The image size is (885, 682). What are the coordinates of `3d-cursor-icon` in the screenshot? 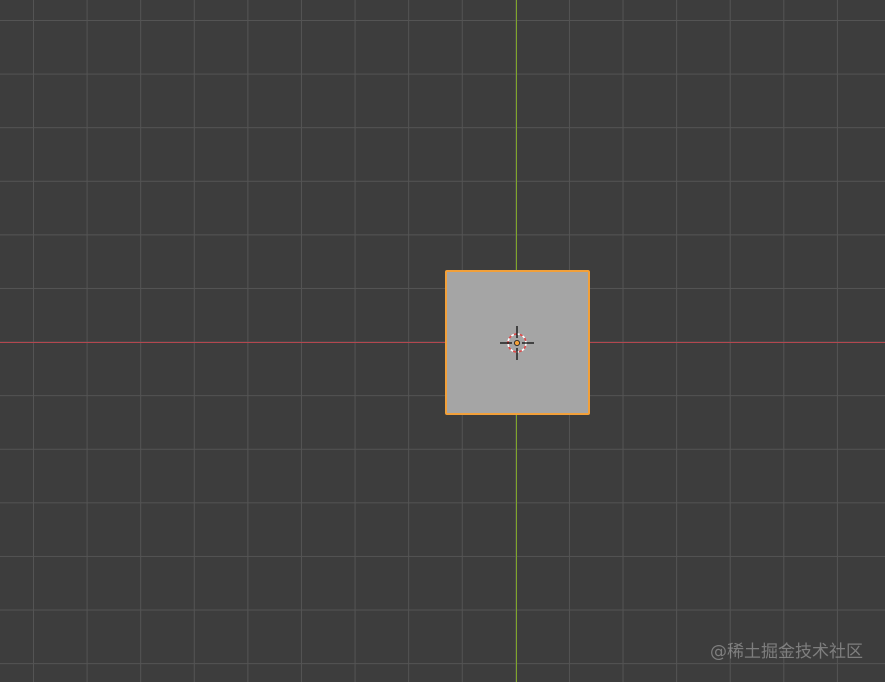 It's located at (517, 343).